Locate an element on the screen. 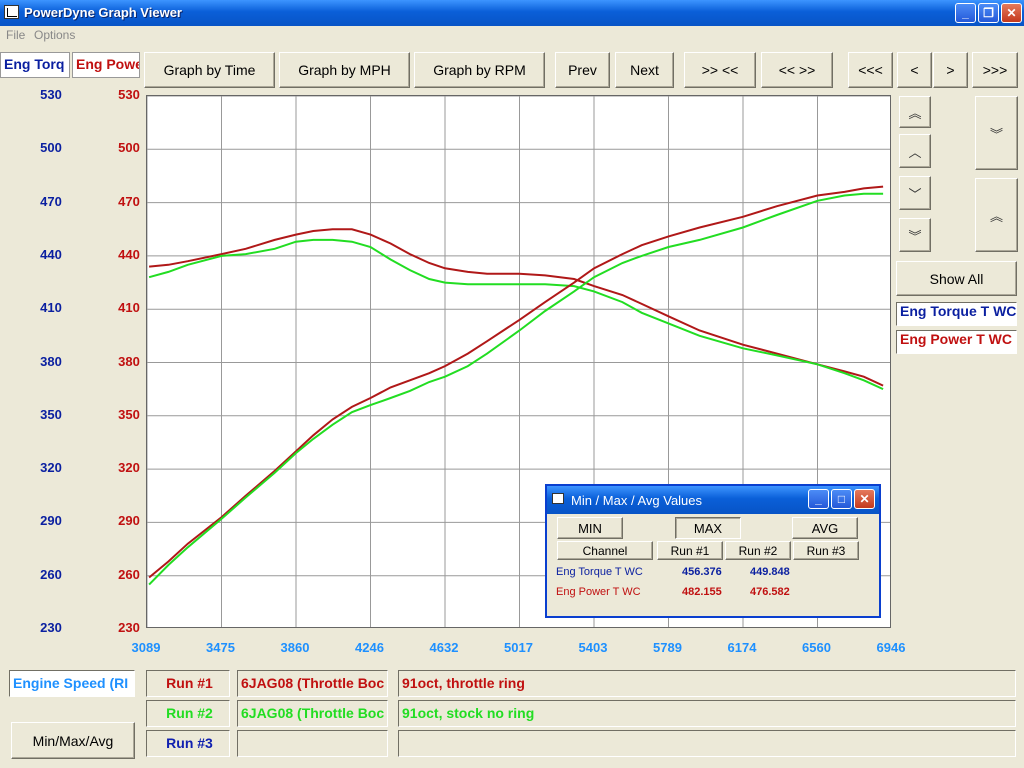 The image size is (1024, 768). graph-by-time-button: Graph by Time is located at coordinates (209, 70).